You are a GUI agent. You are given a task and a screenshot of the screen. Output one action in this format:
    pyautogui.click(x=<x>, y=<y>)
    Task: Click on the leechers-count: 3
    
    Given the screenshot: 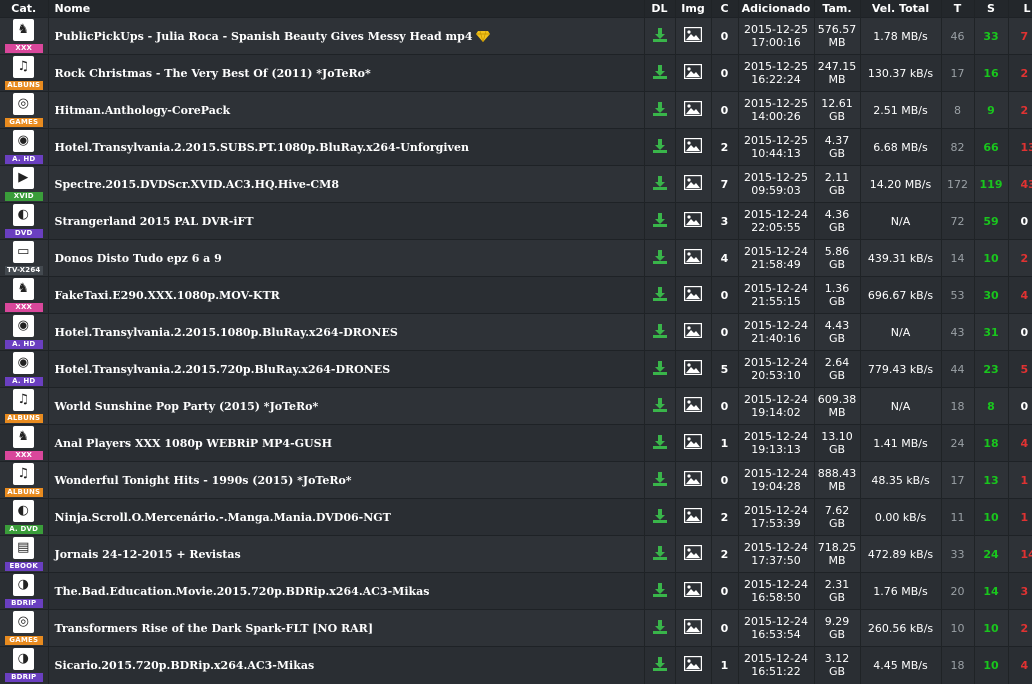 What is the action you would take?
    pyautogui.click(x=1020, y=591)
    